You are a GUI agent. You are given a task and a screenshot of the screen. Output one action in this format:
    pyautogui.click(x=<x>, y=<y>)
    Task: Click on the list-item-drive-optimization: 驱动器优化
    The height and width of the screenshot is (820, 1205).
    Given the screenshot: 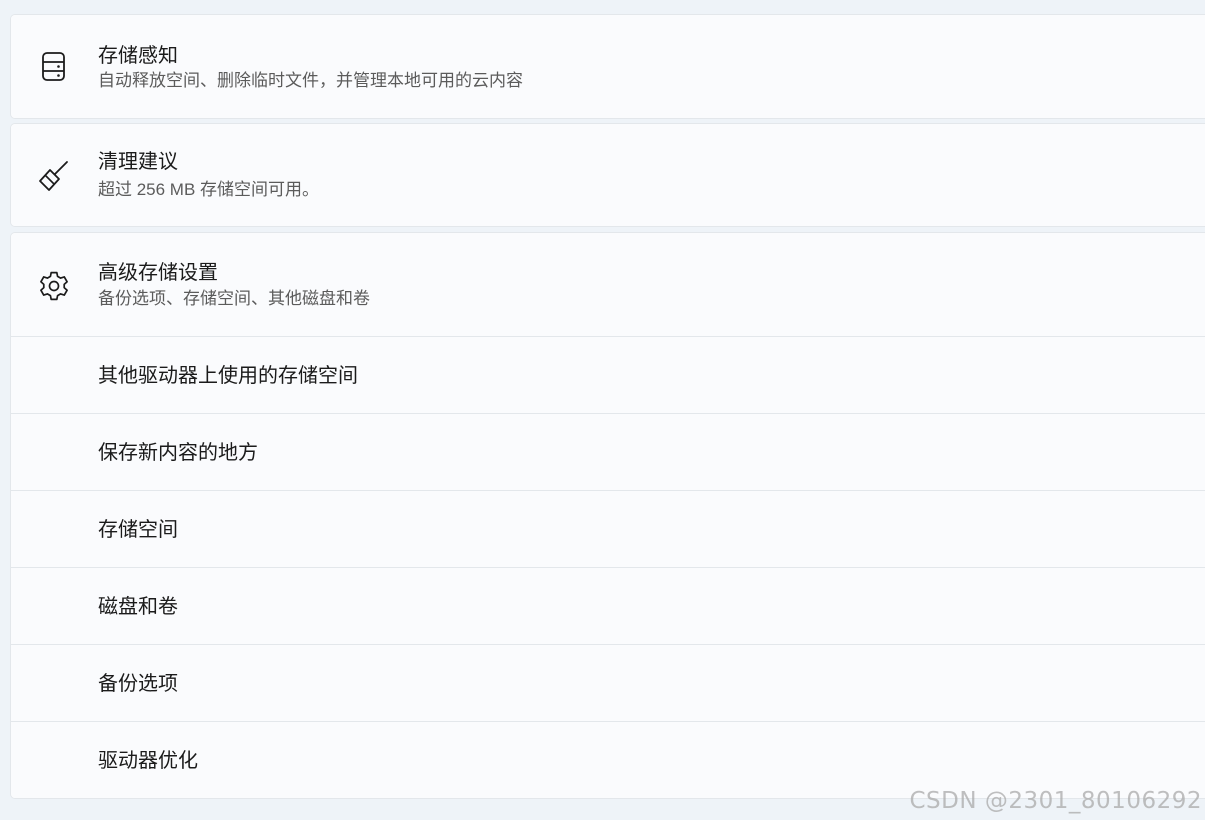 What is the action you would take?
    pyautogui.click(x=608, y=760)
    